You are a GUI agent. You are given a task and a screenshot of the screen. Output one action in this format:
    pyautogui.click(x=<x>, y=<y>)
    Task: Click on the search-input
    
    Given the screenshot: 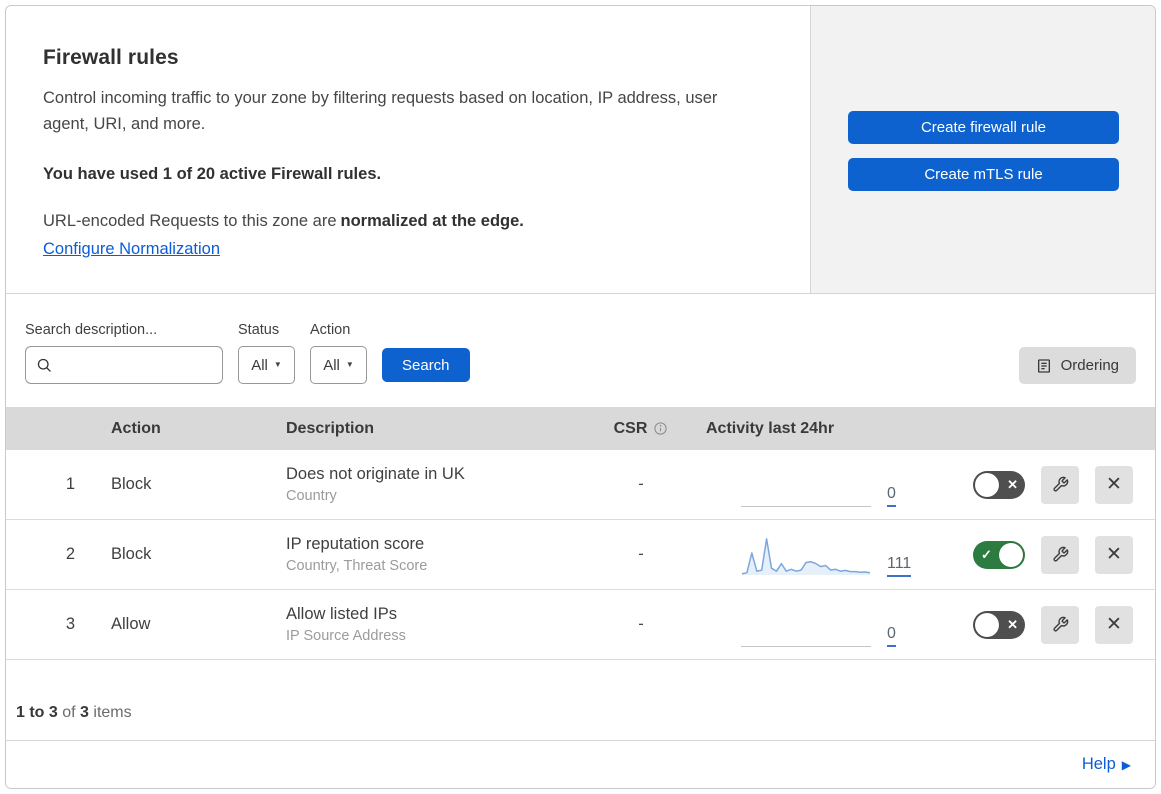 What is the action you would take?
    pyautogui.click(x=132, y=365)
    